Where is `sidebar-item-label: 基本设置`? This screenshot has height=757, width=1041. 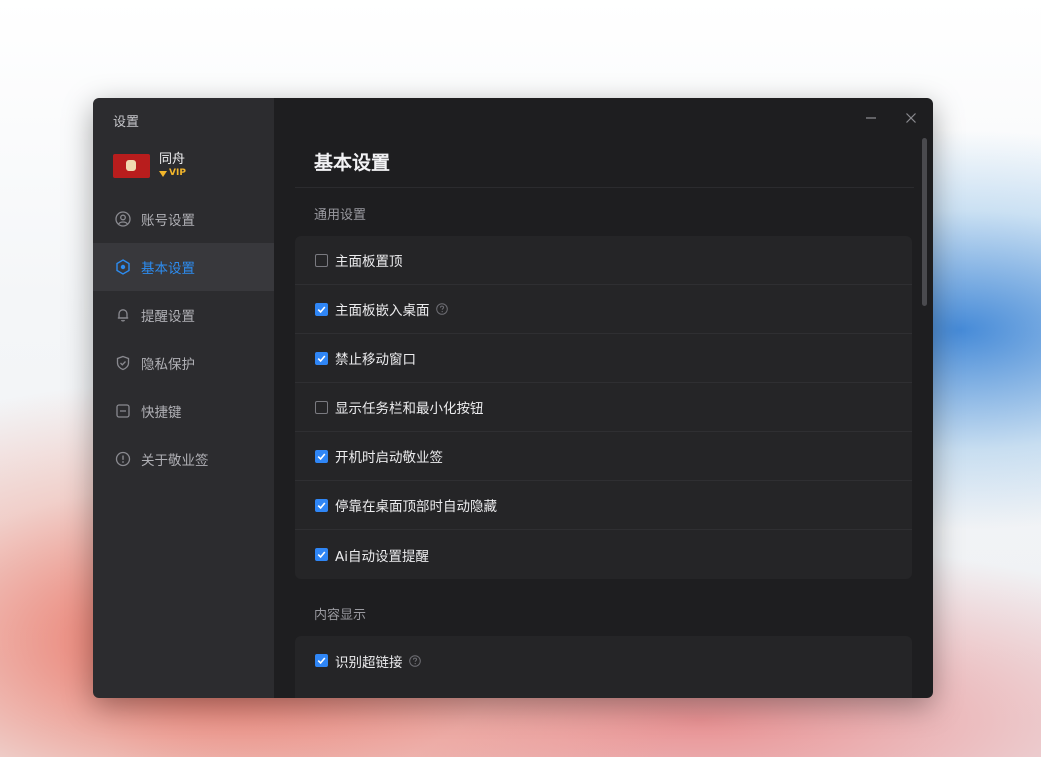
sidebar-item-label: 基本设置 is located at coordinates (168, 269).